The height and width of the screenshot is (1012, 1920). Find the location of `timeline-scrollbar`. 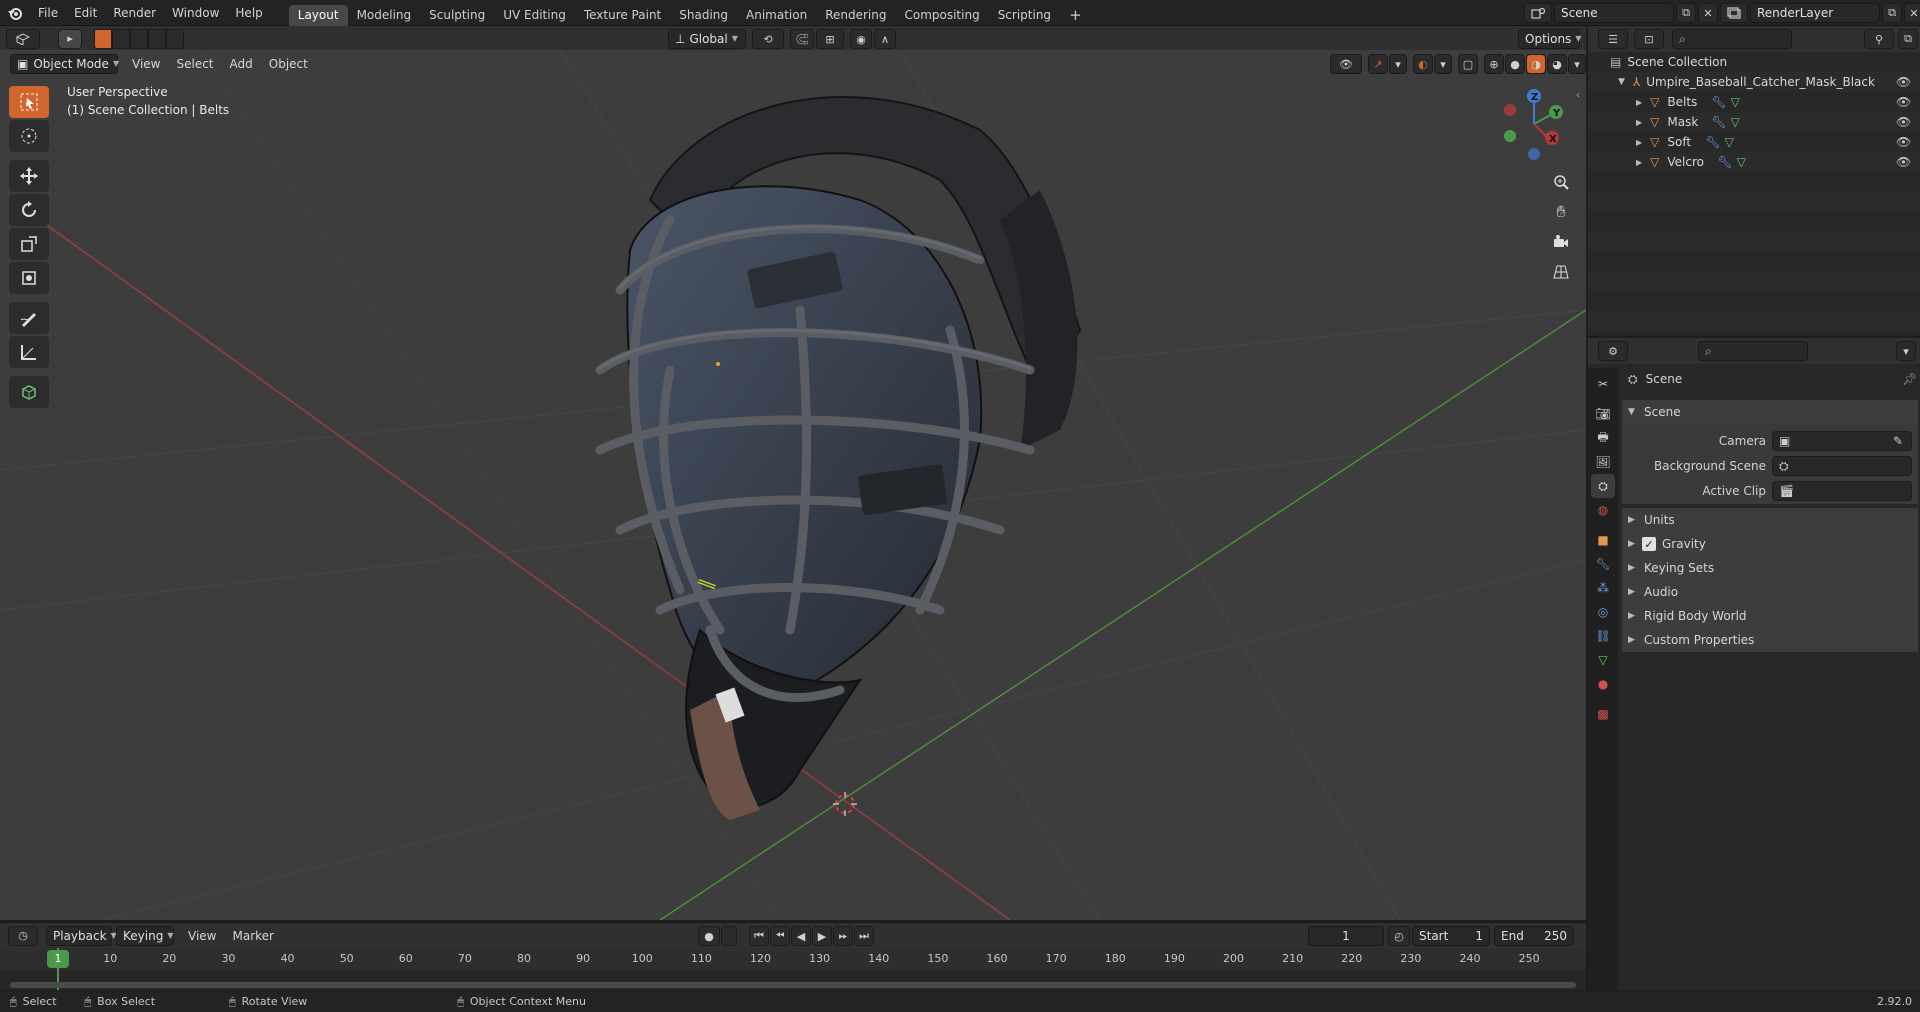

timeline-scrollbar is located at coordinates (793, 985).